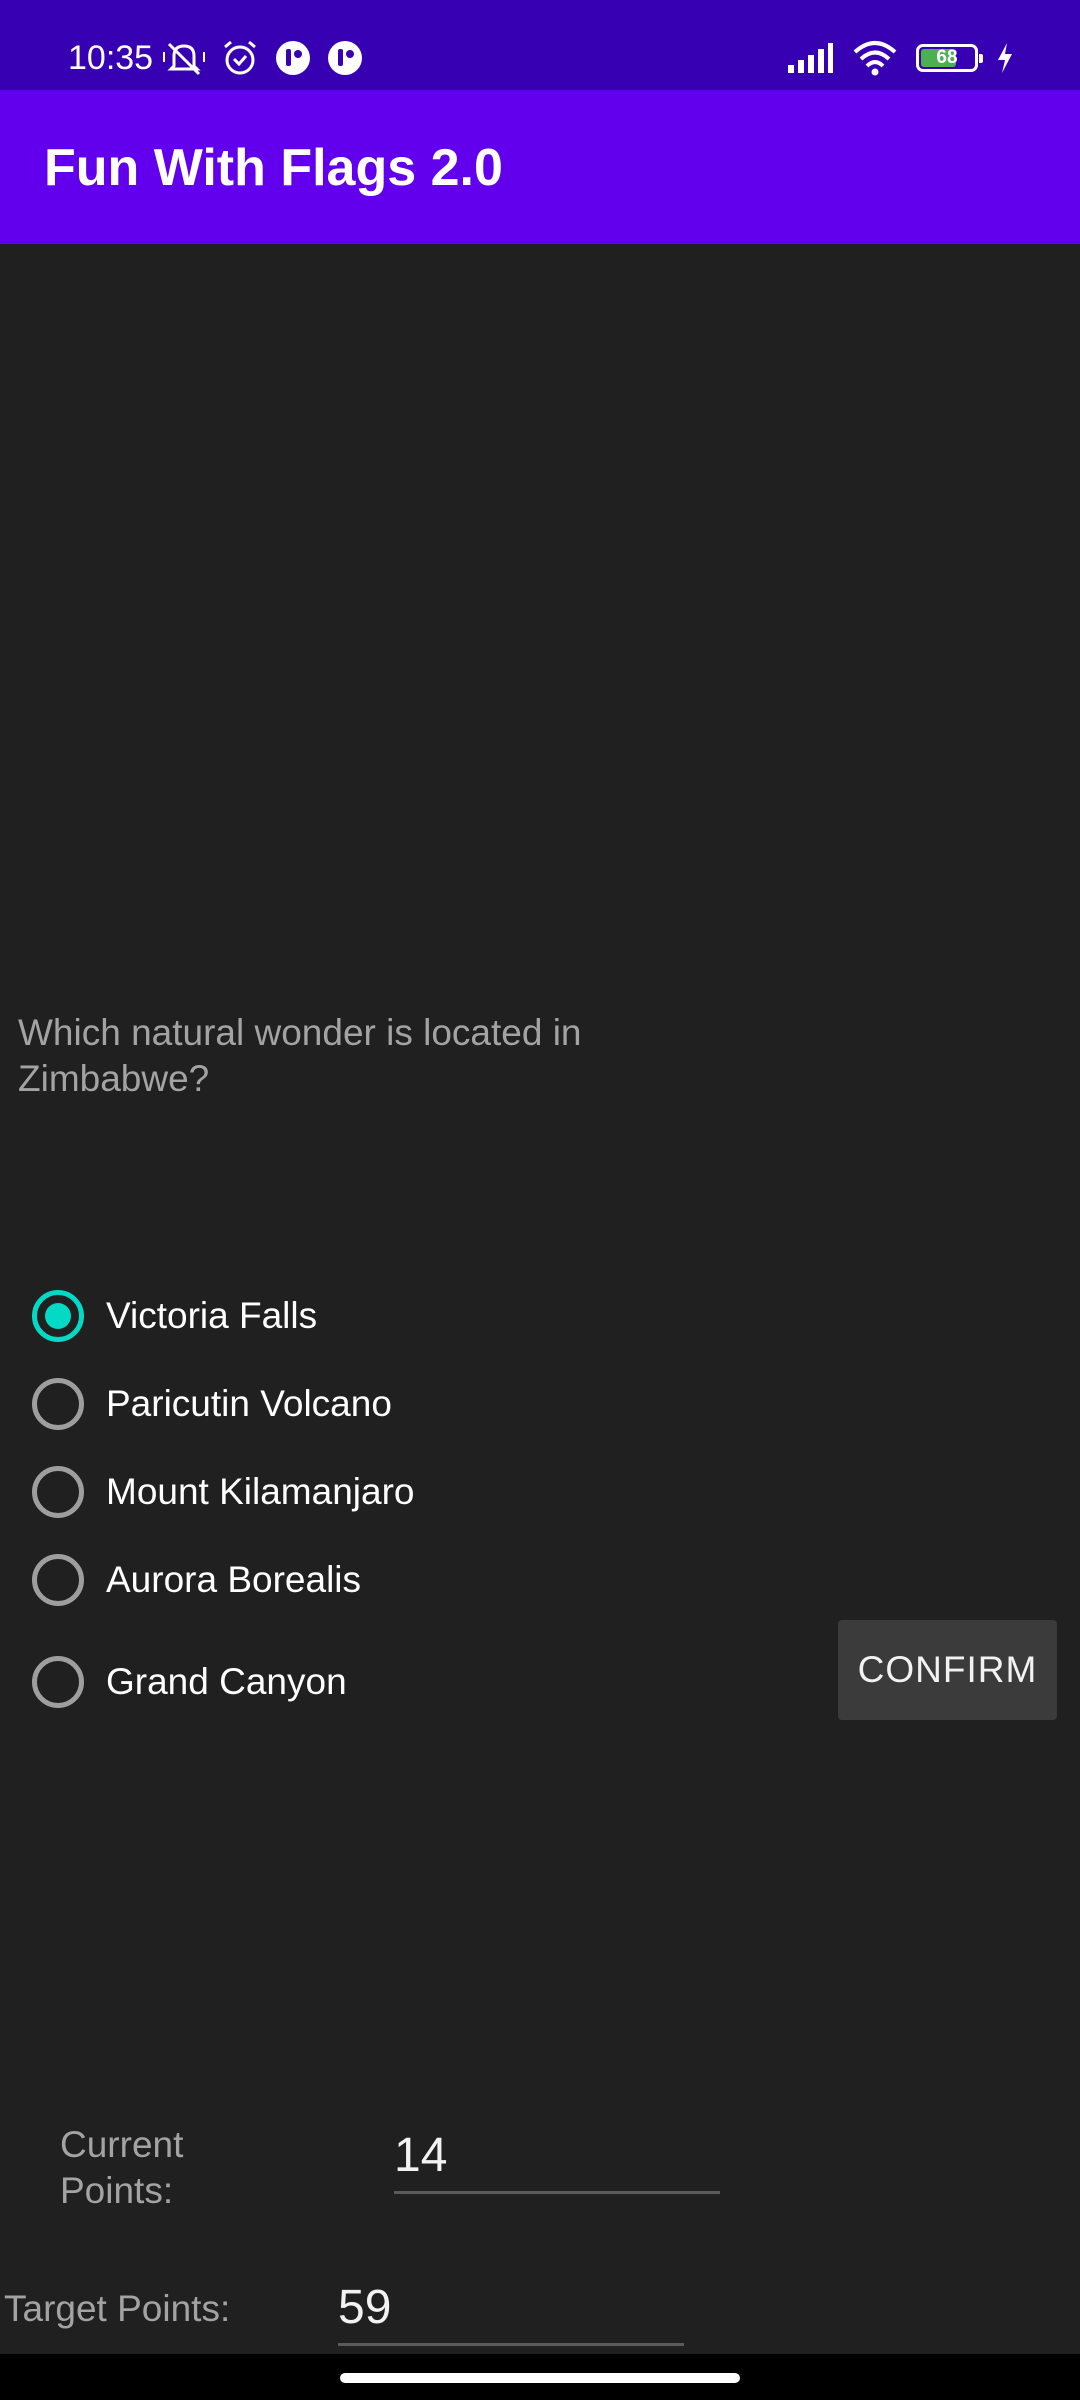  I want to click on target-points-value: 59, so click(511, 2312).